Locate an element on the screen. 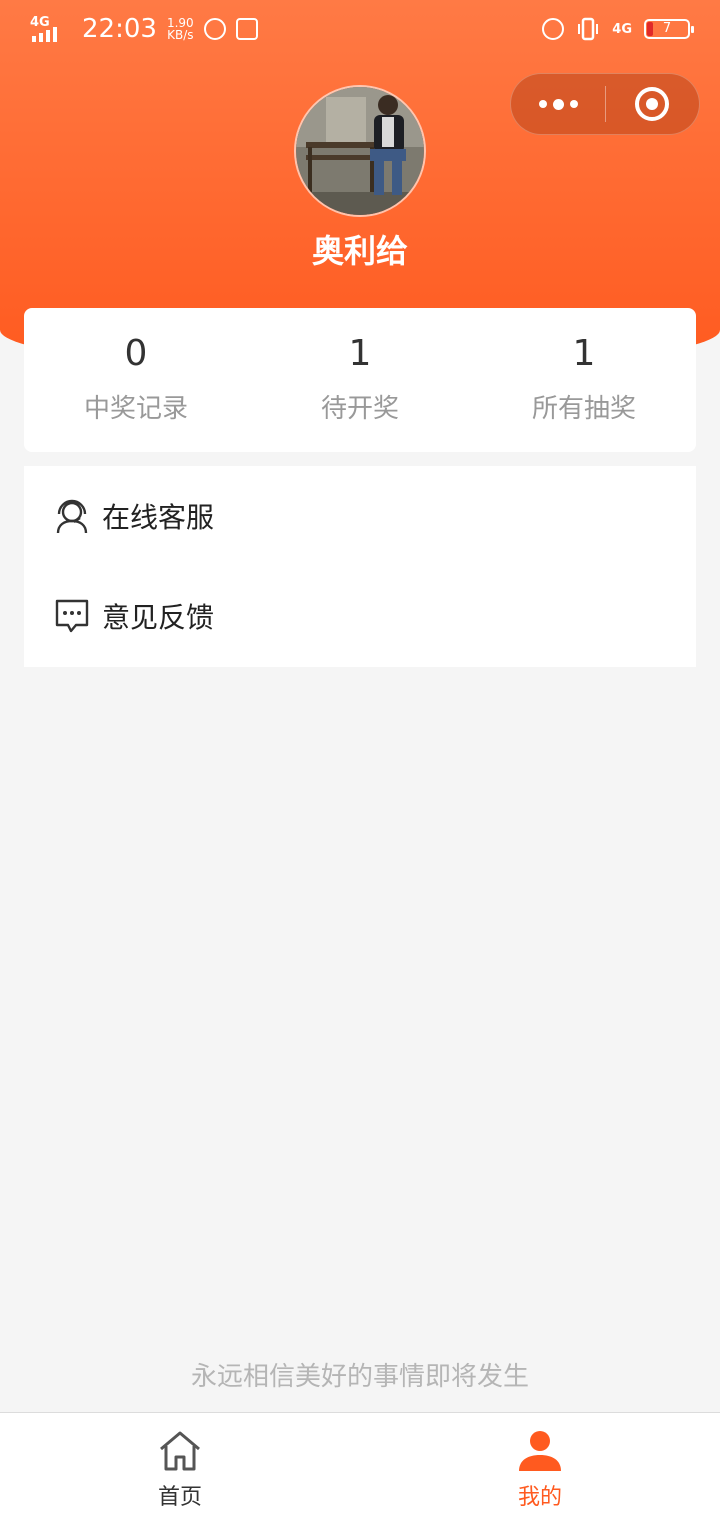  battery-level: 7 is located at coordinates (667, 28).